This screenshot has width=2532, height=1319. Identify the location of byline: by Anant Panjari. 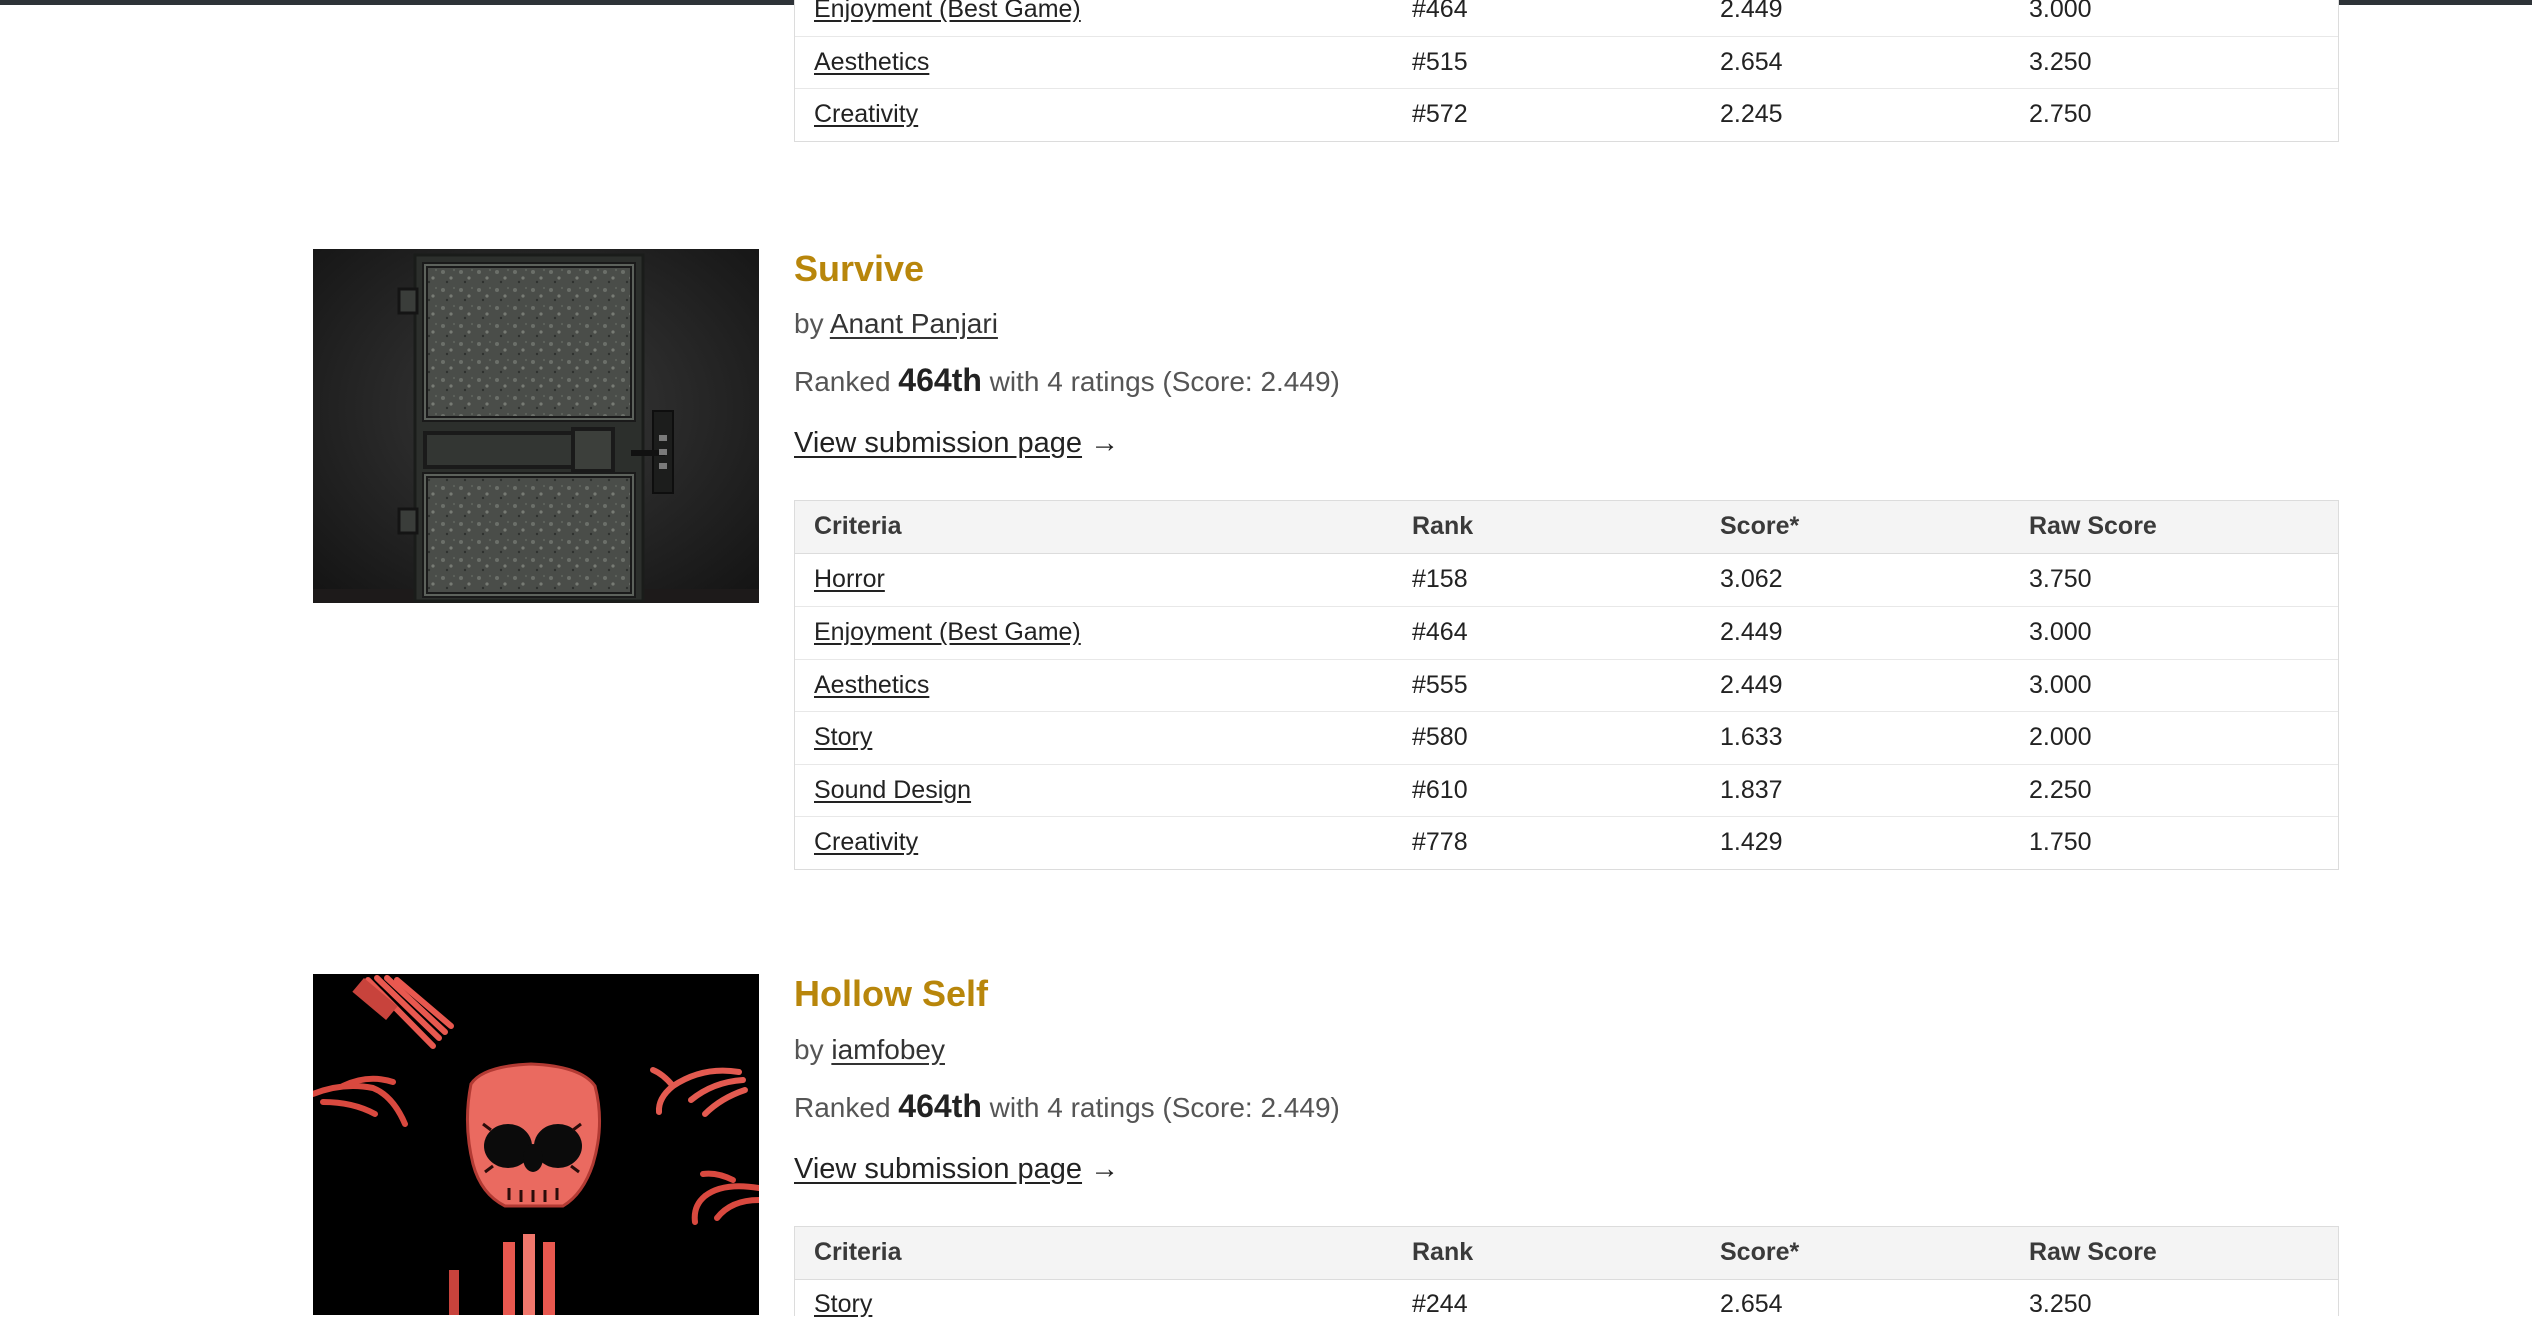
(896, 324).